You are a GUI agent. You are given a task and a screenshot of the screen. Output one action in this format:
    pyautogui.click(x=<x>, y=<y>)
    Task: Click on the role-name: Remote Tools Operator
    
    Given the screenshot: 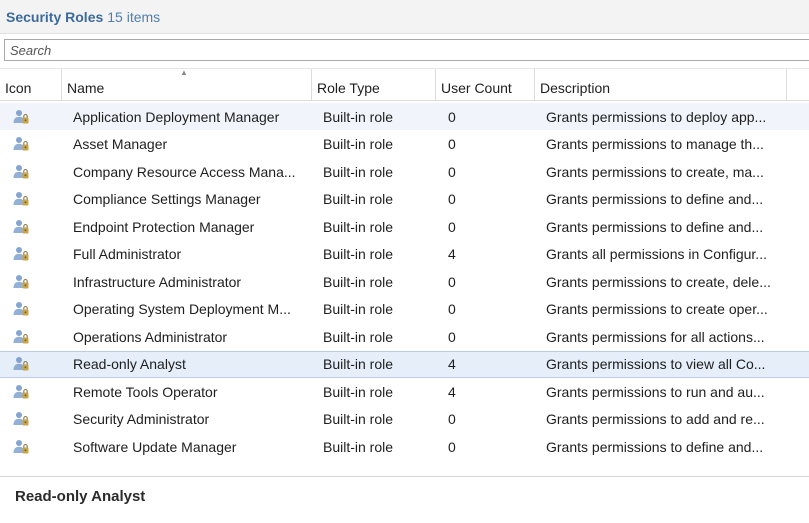 What is the action you would take?
    pyautogui.click(x=145, y=391)
    